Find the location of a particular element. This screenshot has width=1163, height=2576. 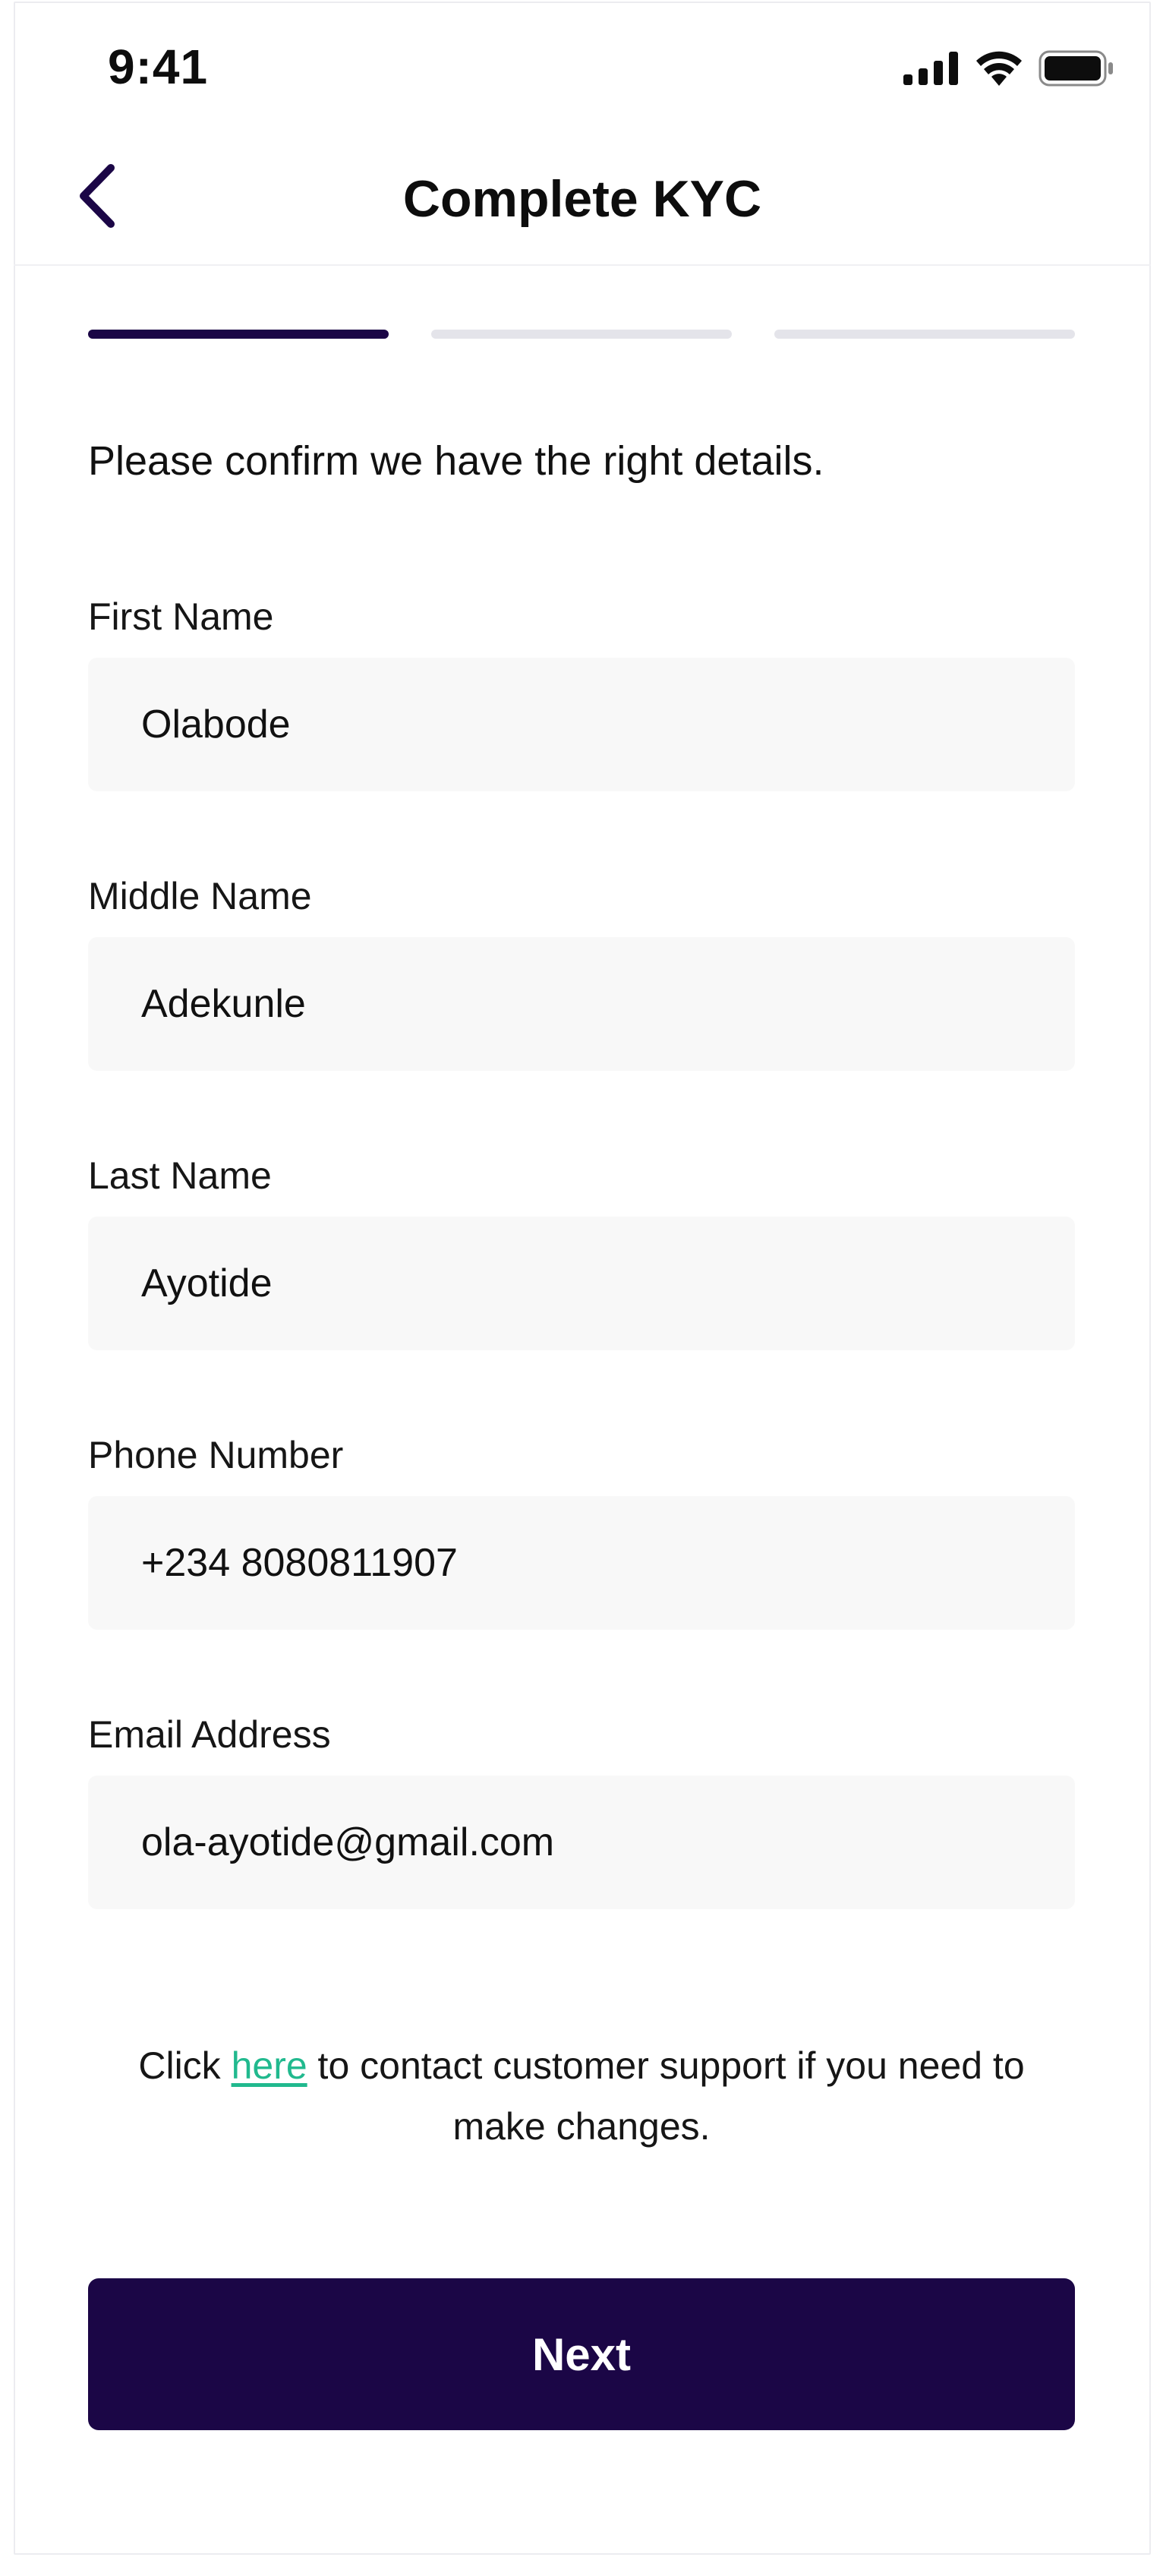

last-name-label: Last Name is located at coordinates (180, 1175).